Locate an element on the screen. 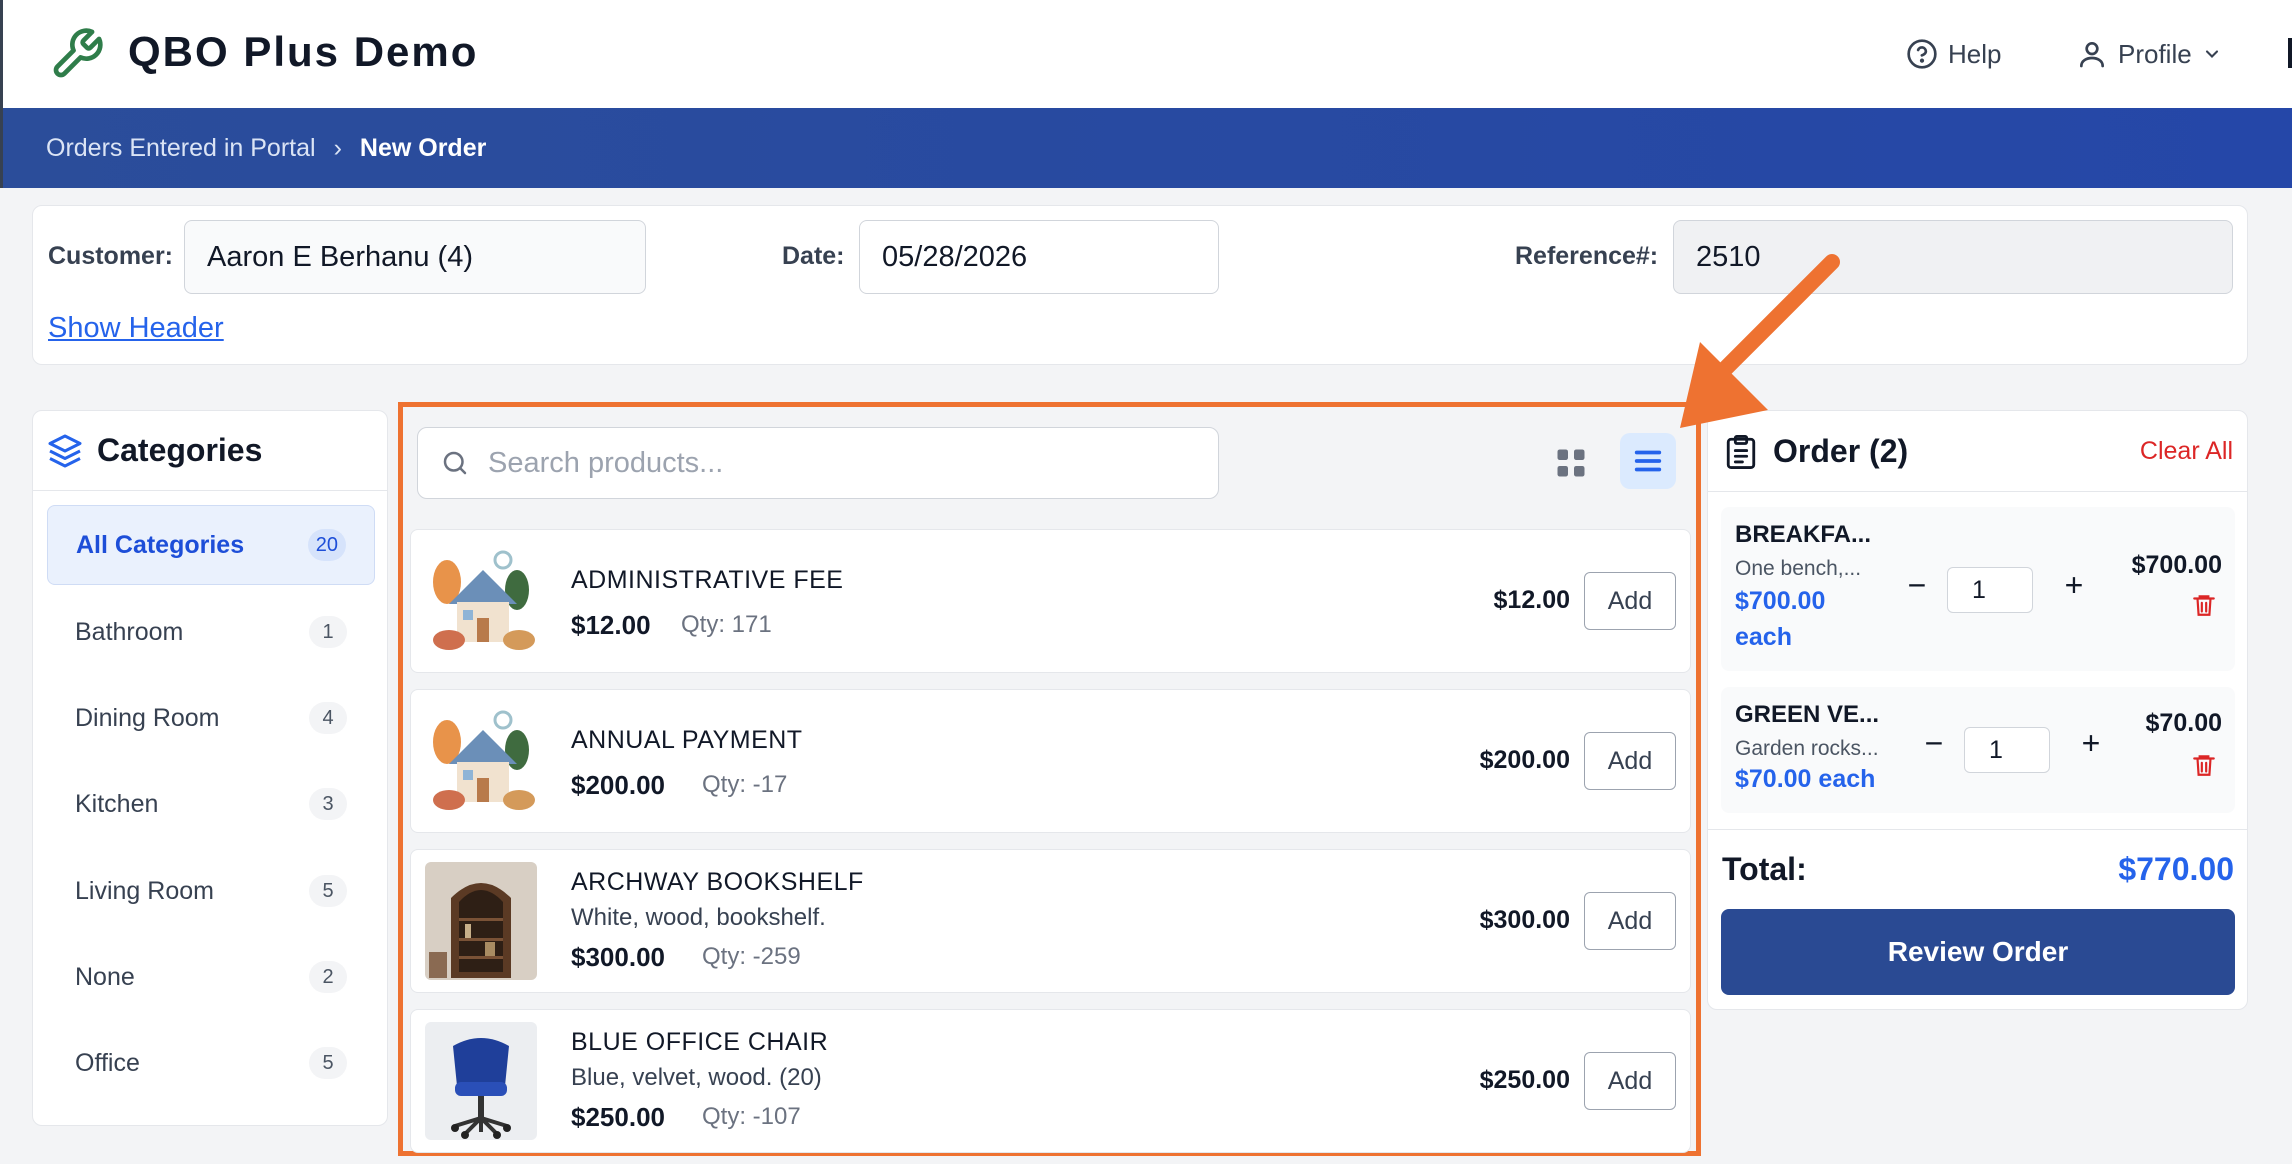 This screenshot has width=2292, height=1164. search-icon is located at coordinates (455, 463).